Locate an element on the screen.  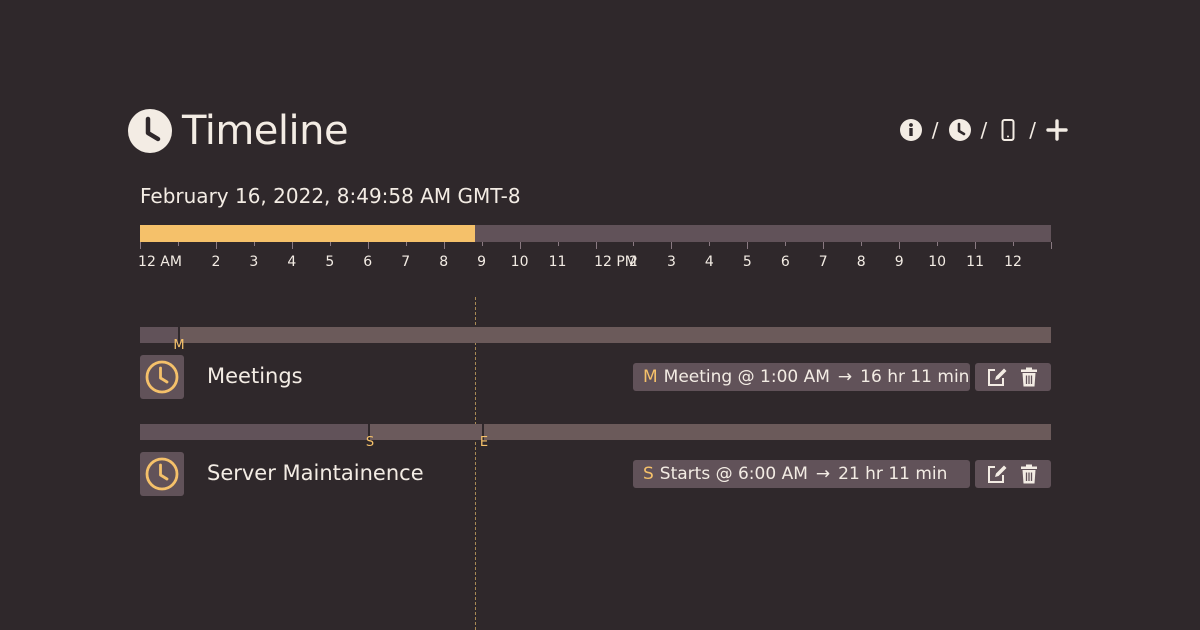
page-title: Timeline is located at coordinates (265, 131).